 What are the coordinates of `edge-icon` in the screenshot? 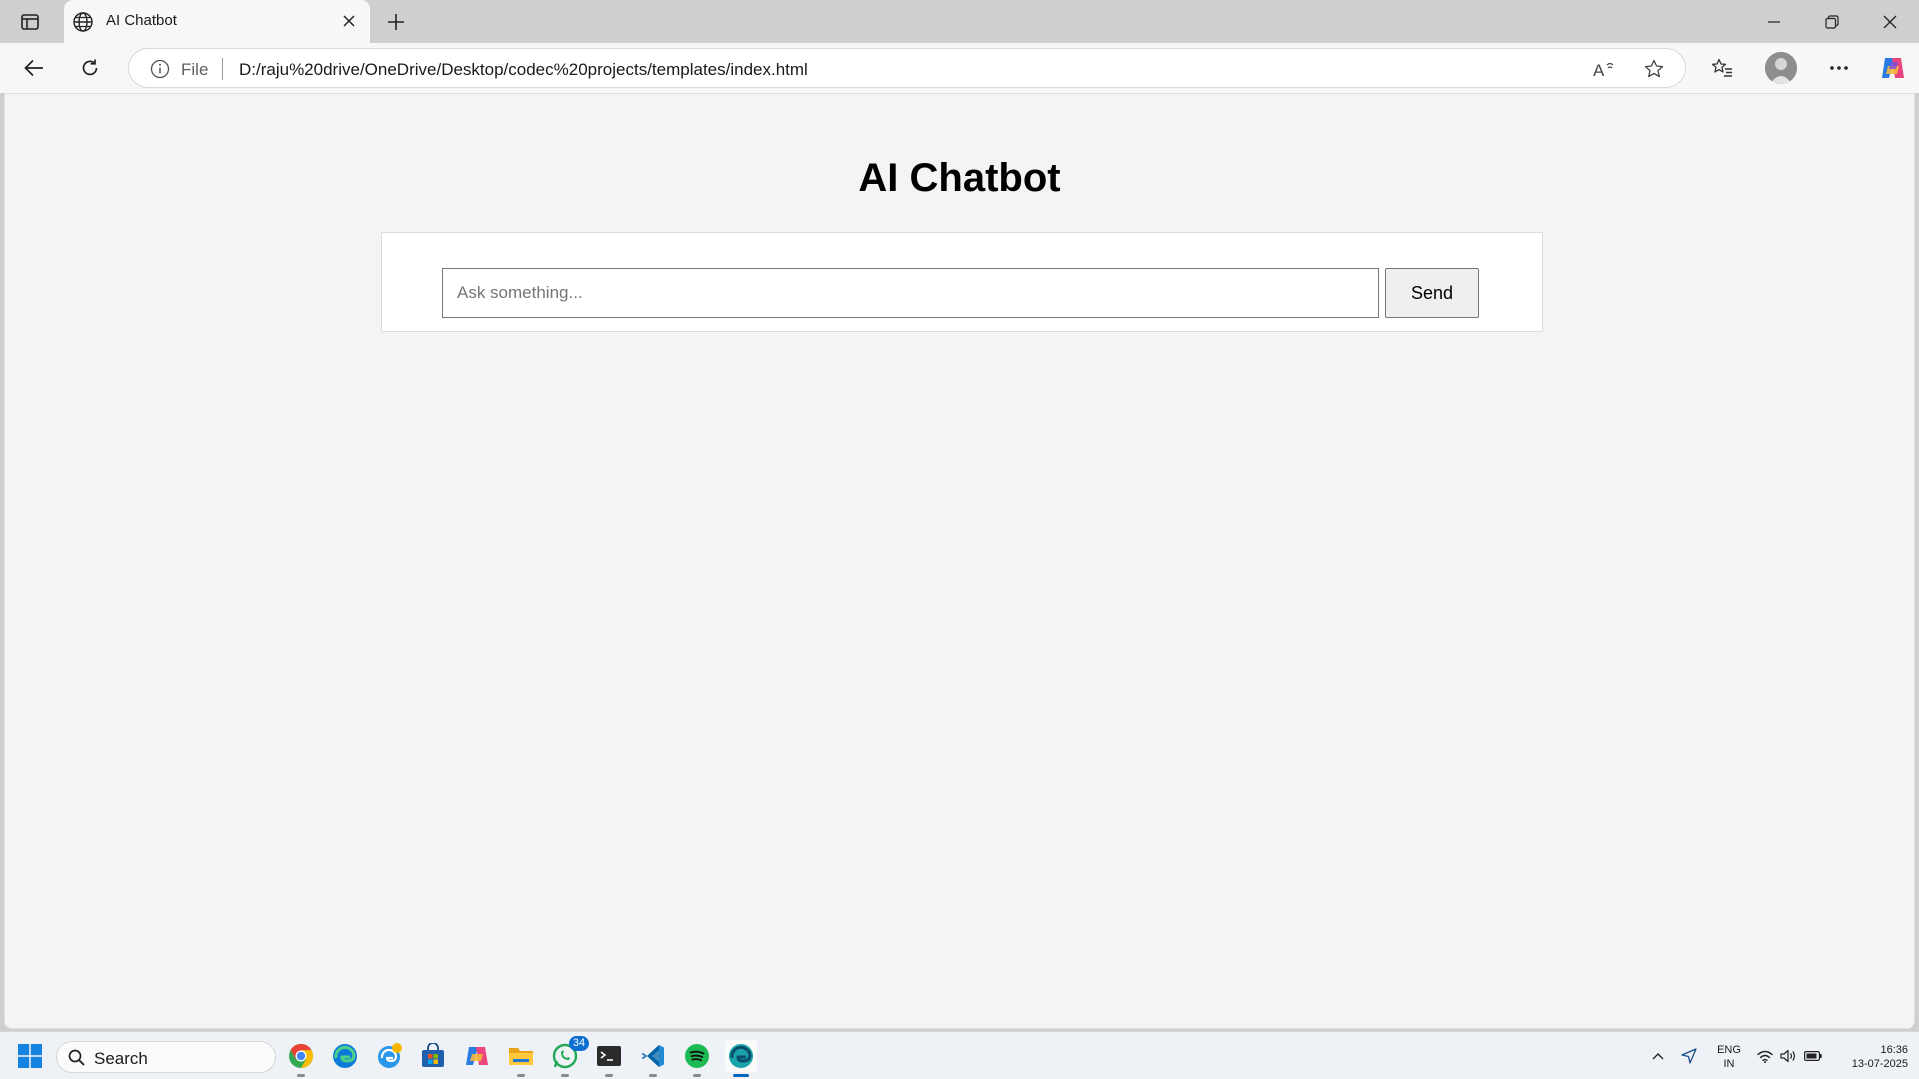 It's located at (345, 1056).